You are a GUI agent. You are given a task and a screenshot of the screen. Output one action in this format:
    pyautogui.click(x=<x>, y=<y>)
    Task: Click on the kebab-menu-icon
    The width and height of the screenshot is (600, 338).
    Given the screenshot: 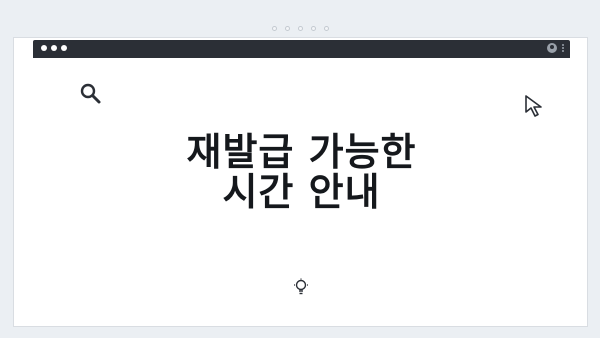 What is the action you would take?
    pyautogui.click(x=563, y=48)
    